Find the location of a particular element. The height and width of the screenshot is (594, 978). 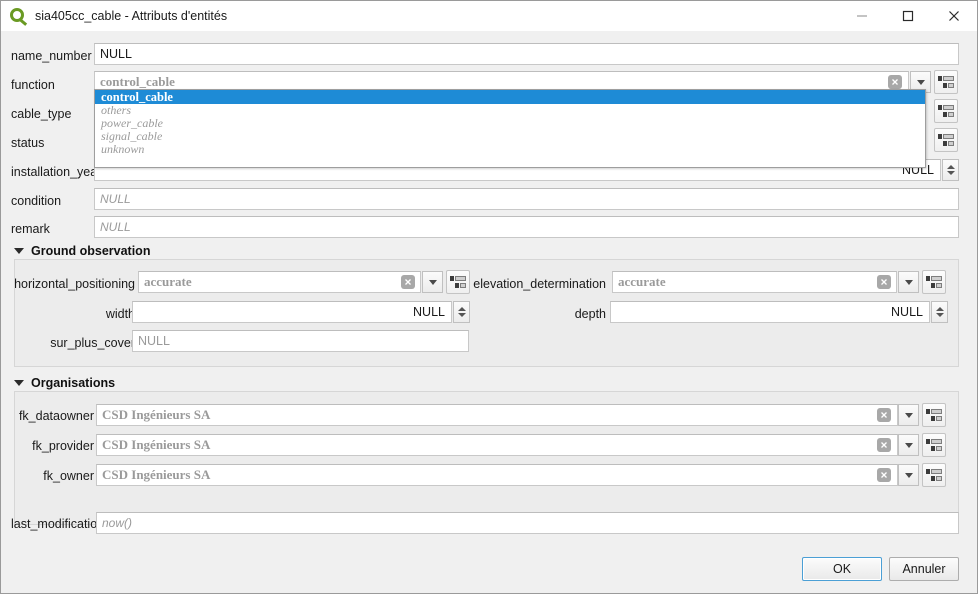

group-header-ground-observation: Ground observation is located at coordinates (82, 251).